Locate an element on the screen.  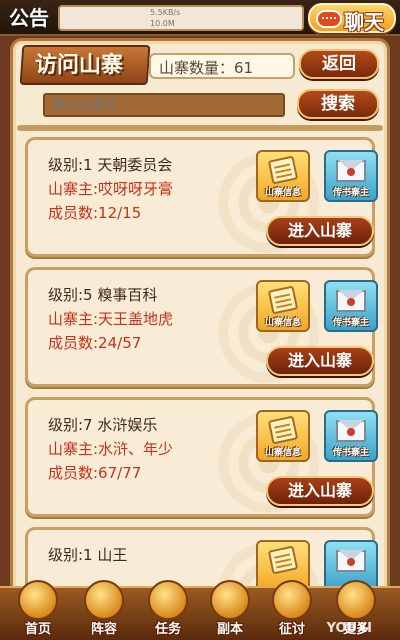
nav-item-task: 任务 is located at coordinates (168, 610).